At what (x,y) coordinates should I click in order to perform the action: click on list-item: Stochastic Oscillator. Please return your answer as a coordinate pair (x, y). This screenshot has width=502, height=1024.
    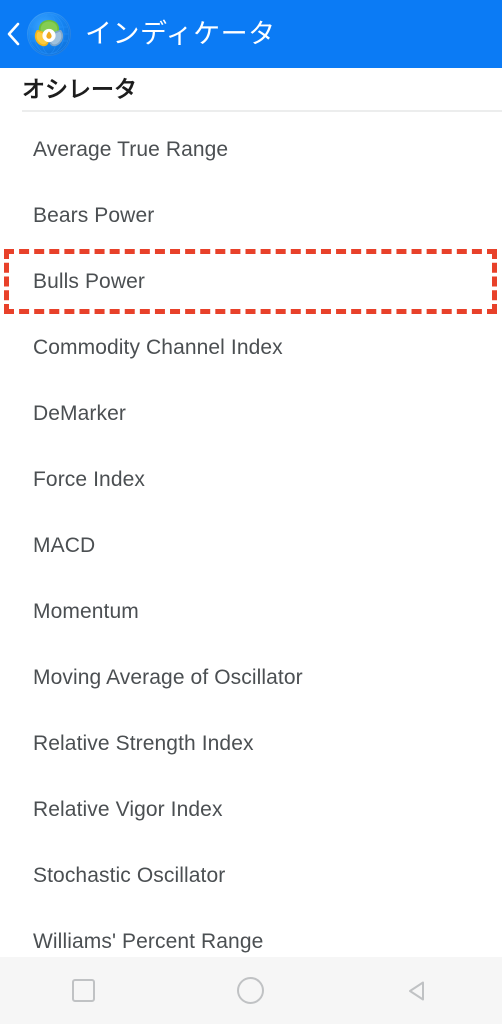
    Looking at the image, I should click on (251, 876).